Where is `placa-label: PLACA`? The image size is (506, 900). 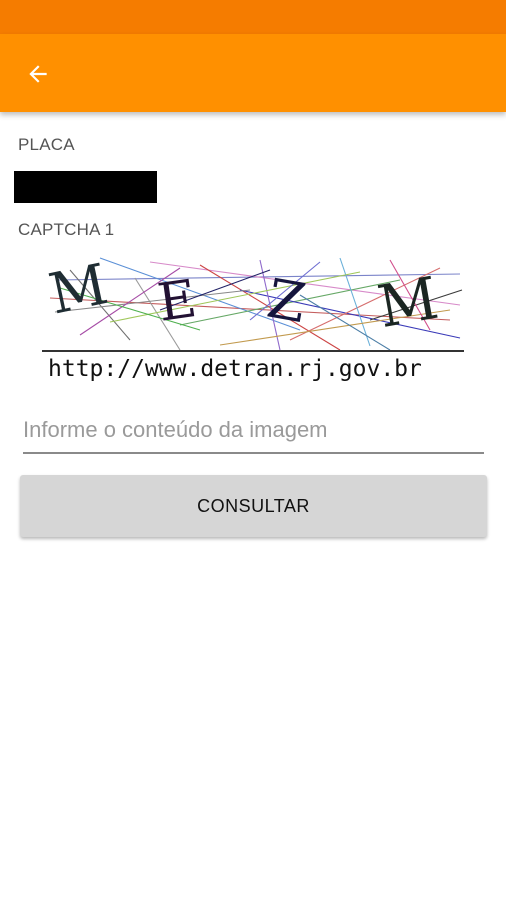 placa-label: PLACA is located at coordinates (46, 144).